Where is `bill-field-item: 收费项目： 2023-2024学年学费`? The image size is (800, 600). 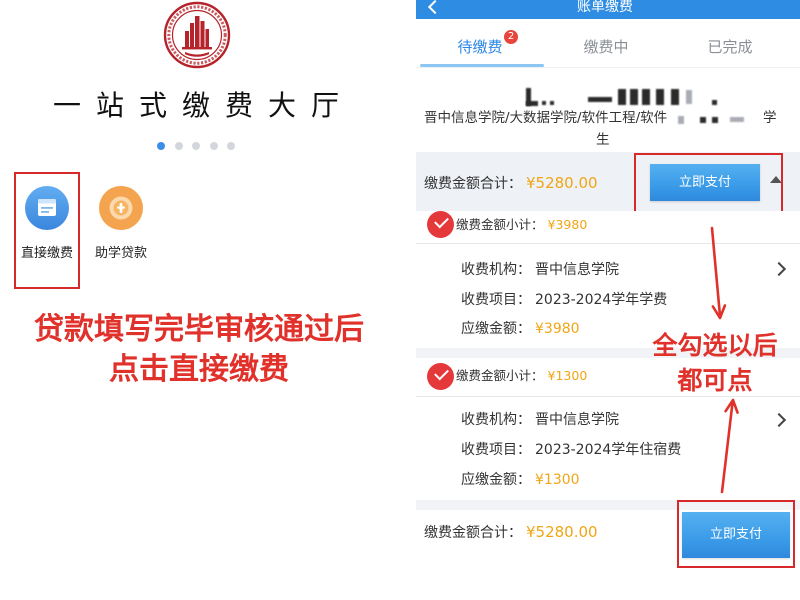 bill-field-item: 收费项目： 2023-2024学年学费 is located at coordinates (564, 300).